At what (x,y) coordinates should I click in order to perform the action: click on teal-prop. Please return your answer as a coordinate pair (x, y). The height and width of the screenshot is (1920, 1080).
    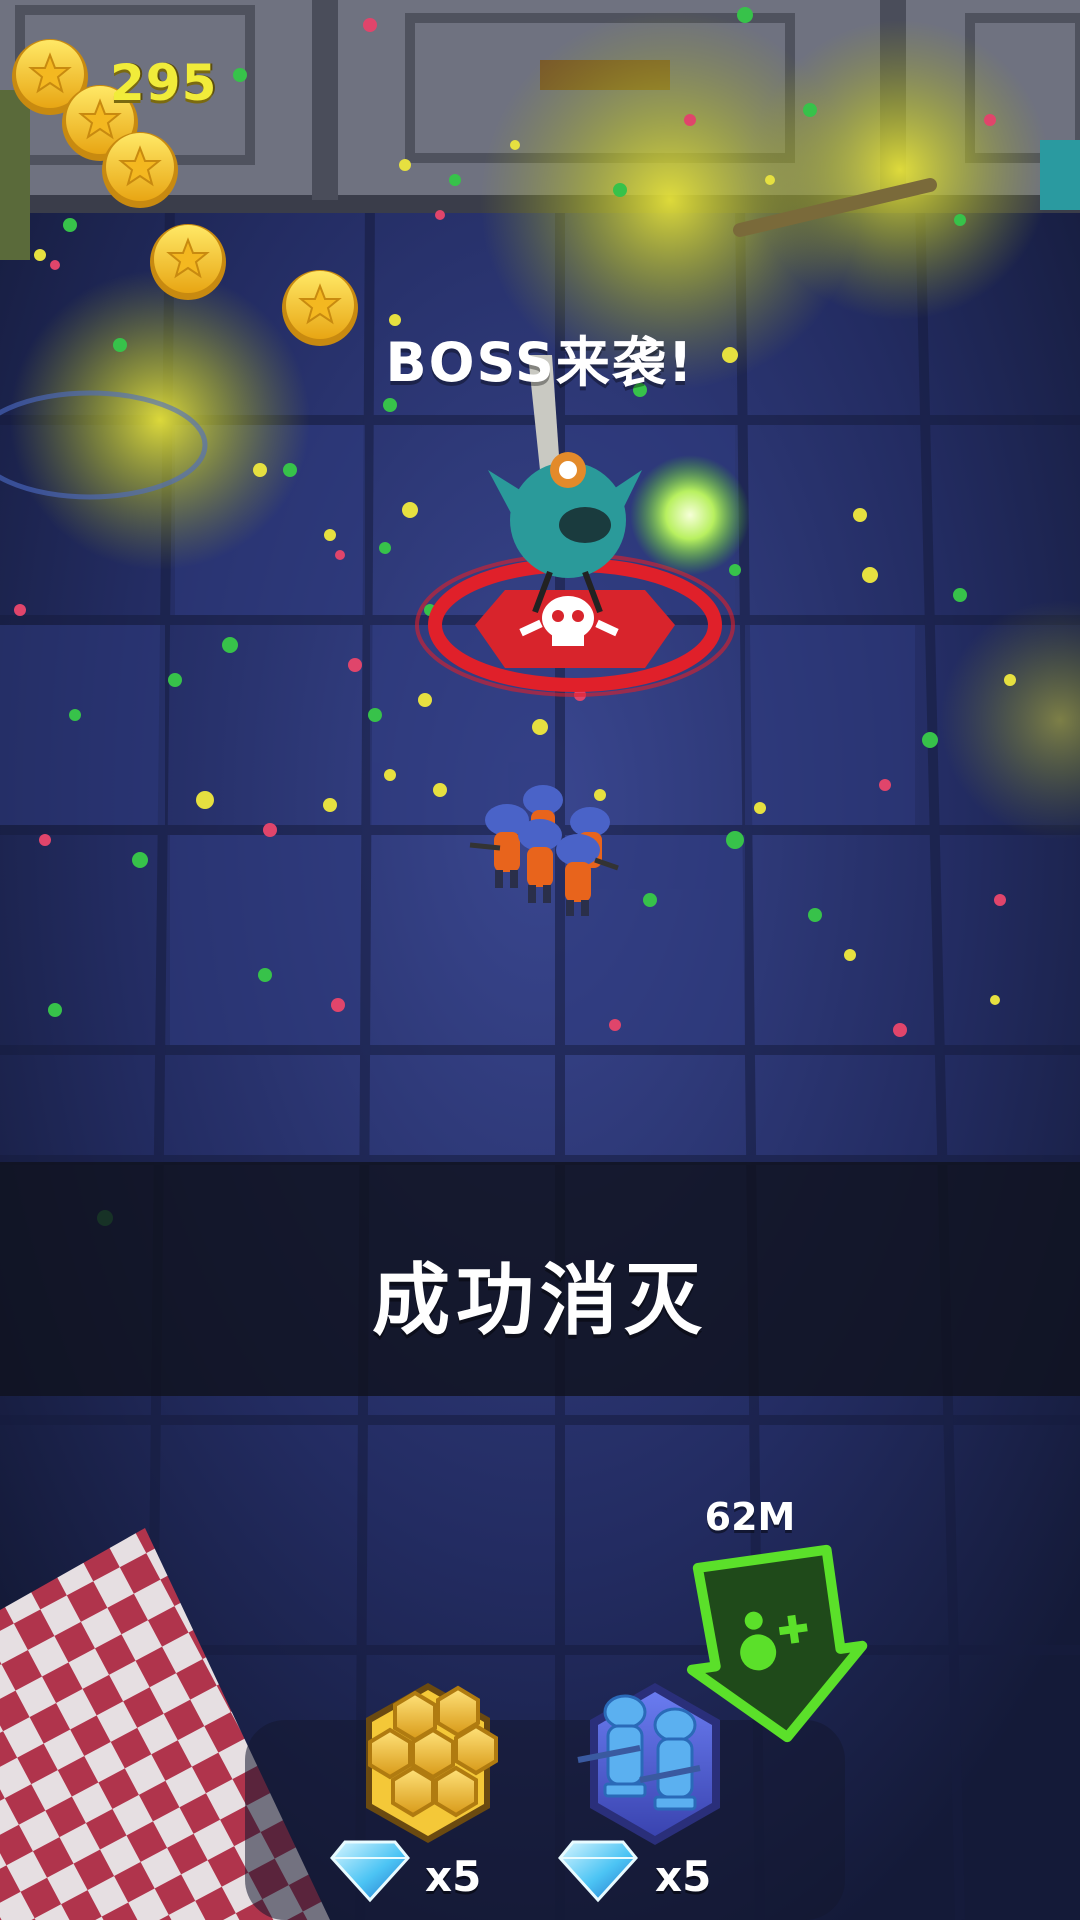
    Looking at the image, I should click on (1060, 175).